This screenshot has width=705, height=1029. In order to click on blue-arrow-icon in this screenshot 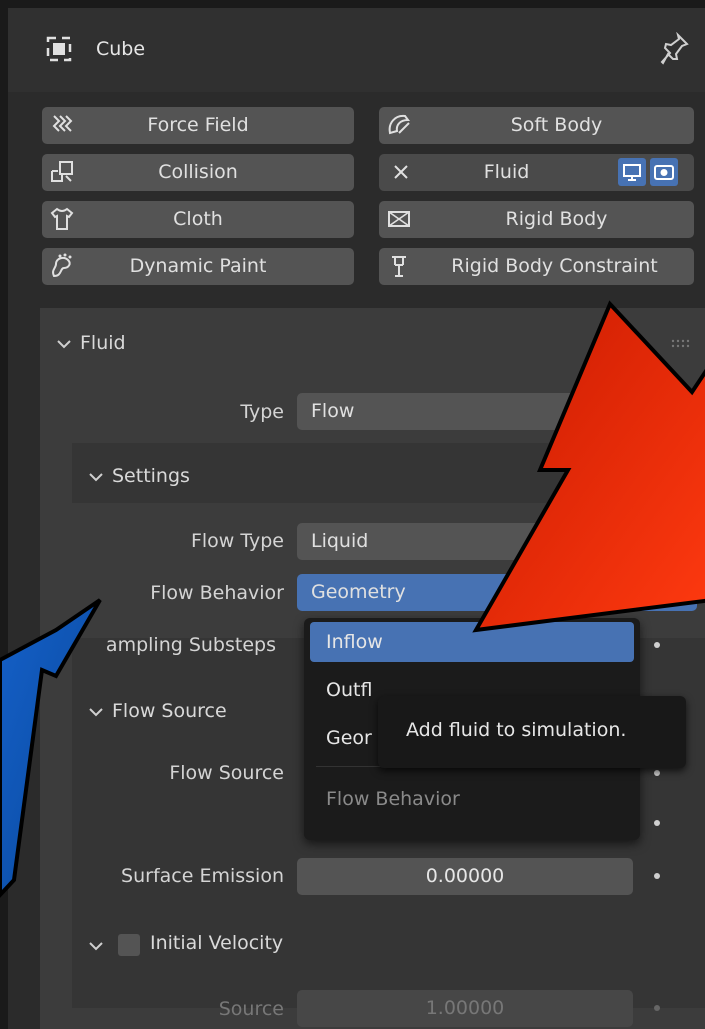, I will do `click(51, 748)`.